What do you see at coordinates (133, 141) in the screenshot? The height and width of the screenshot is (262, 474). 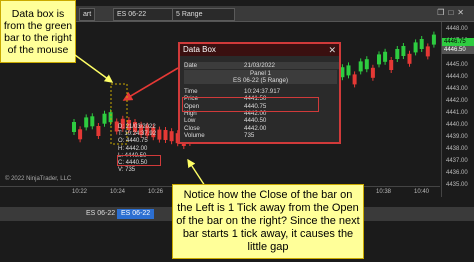 I see `crosshair-info-line: O: 4440.75` at bounding box center [133, 141].